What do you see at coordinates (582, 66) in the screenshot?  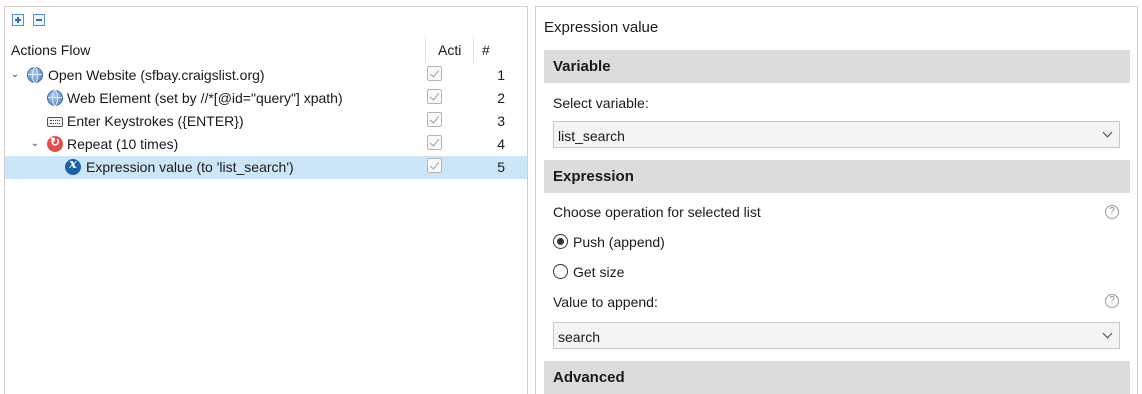 I see `section-variable-label: Variable` at bounding box center [582, 66].